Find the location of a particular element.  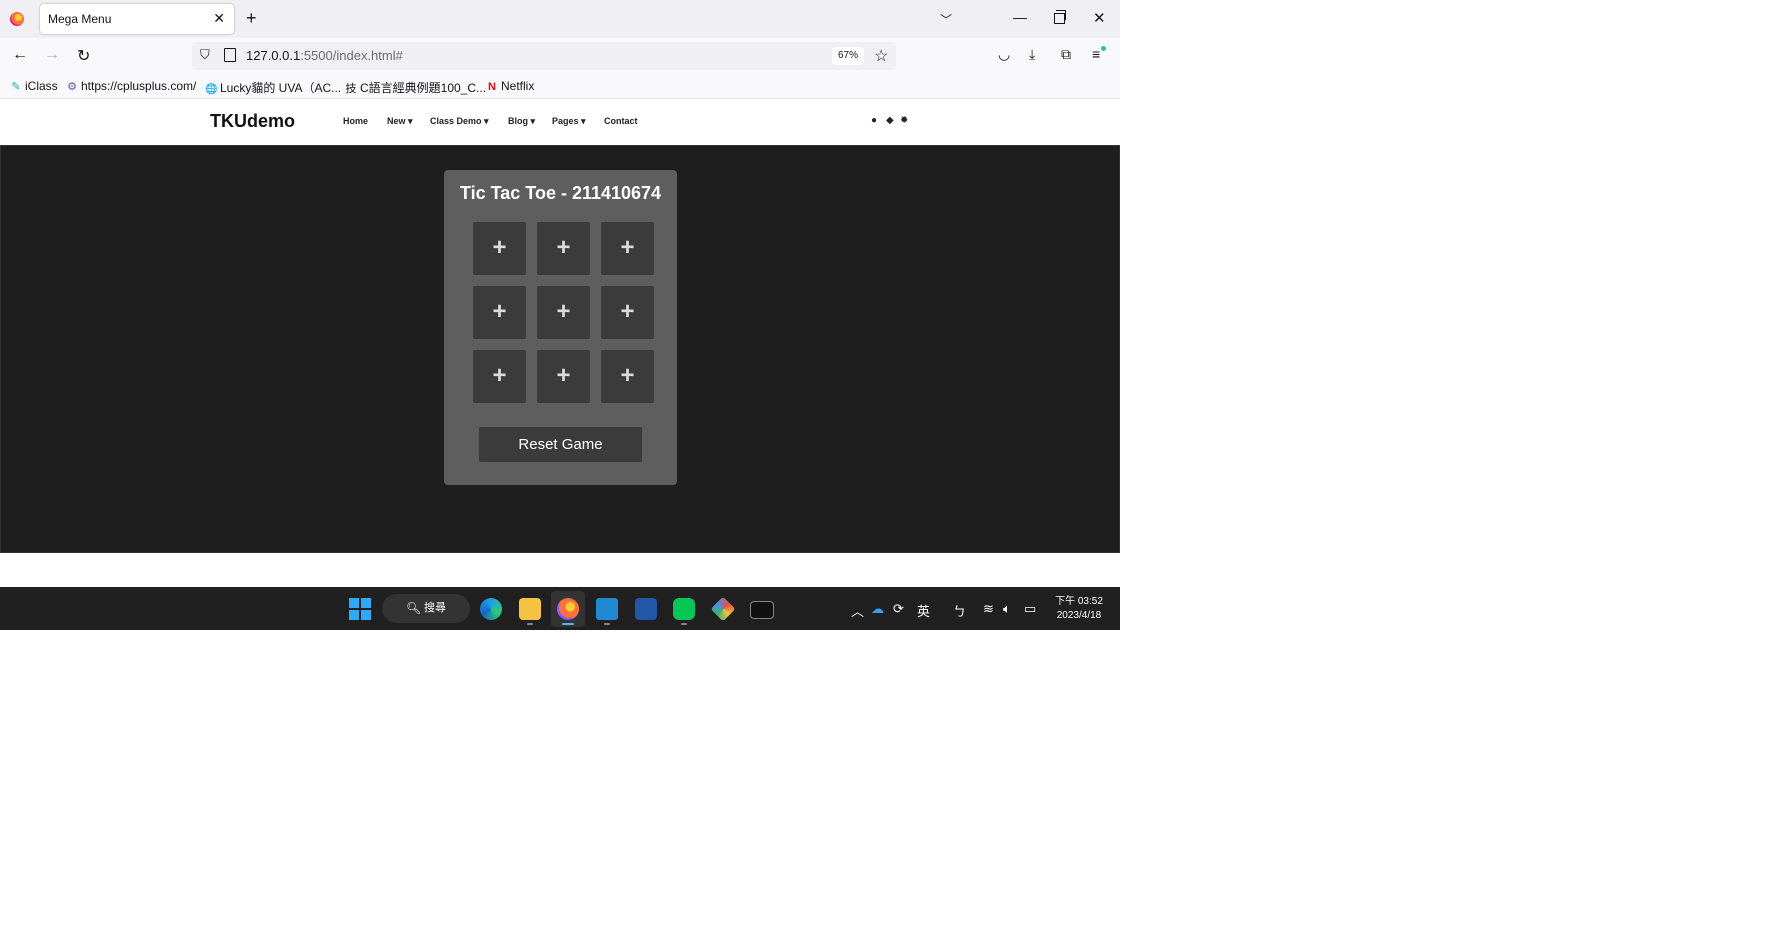

download-icon: ⤓ is located at coordinates (1032, 54).